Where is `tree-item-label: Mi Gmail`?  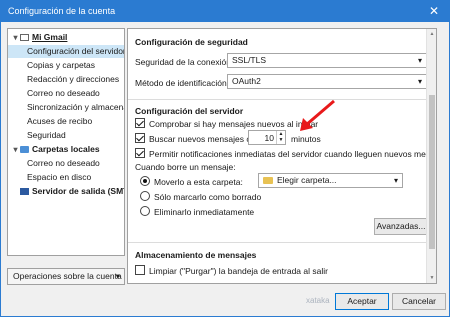 tree-item-label: Mi Gmail is located at coordinates (50, 37).